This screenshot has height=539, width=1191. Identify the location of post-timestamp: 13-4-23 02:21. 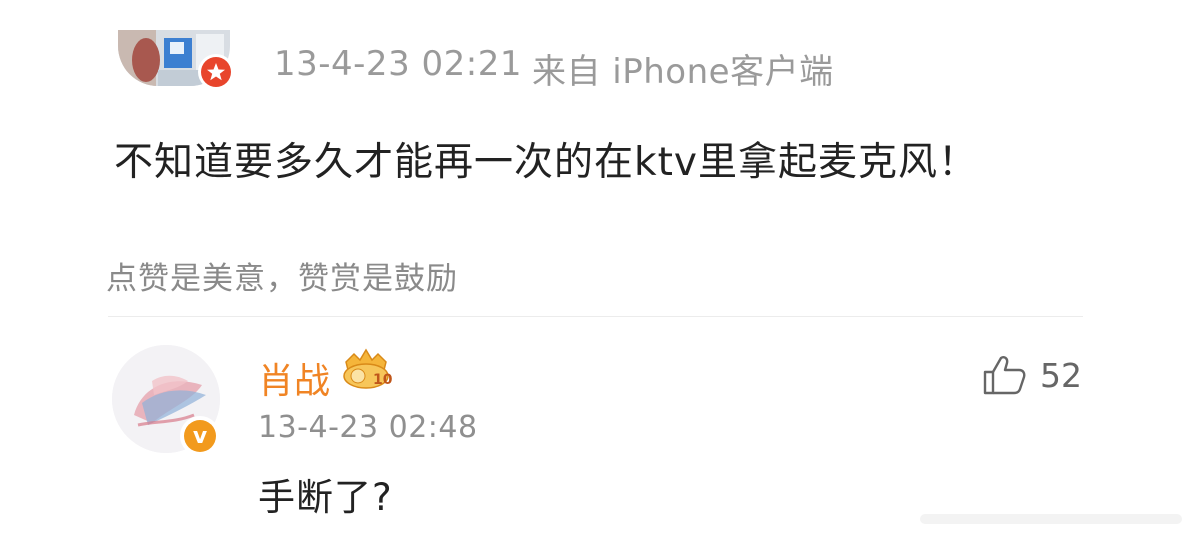
(398, 64).